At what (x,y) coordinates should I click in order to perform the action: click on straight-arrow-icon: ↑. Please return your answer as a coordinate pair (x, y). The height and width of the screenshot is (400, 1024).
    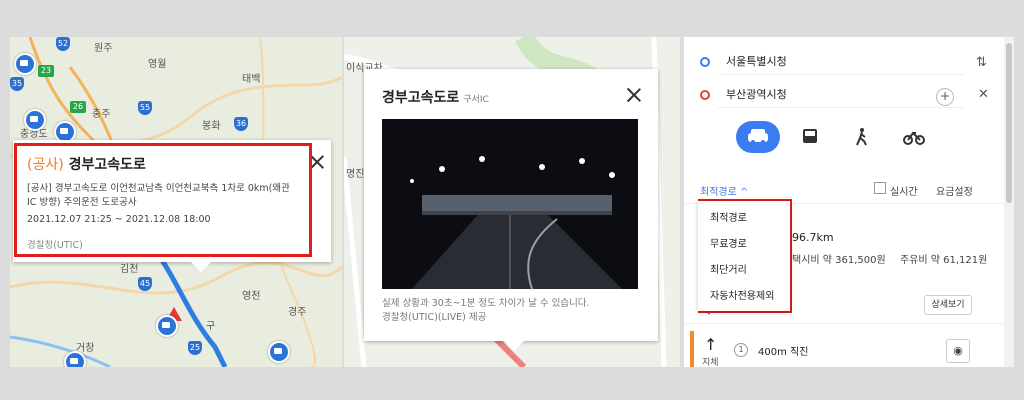
    Looking at the image, I should click on (711, 344).